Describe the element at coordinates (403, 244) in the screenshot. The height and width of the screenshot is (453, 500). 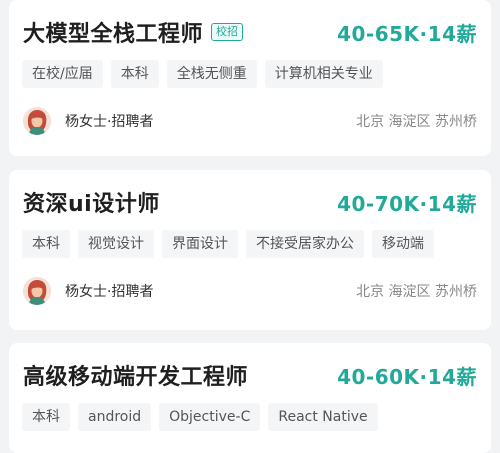
I see `job-tag: 移动端` at that location.